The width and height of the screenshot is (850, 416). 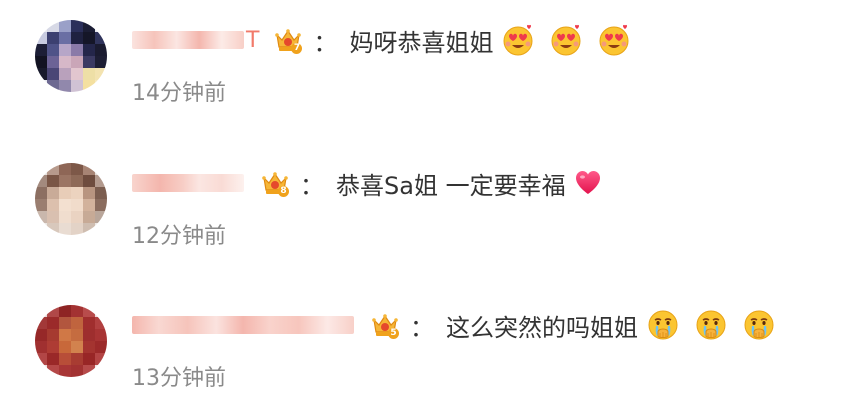 What do you see at coordinates (179, 378) in the screenshot?
I see `comment-timestamp: 13分钟前` at bounding box center [179, 378].